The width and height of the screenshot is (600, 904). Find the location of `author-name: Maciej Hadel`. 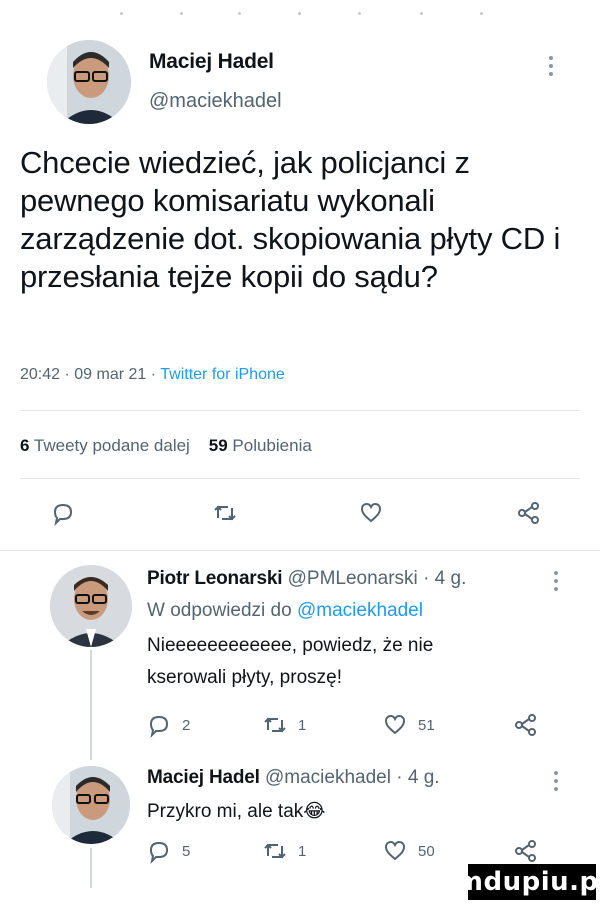

author-name: Maciej Hadel is located at coordinates (211, 62).